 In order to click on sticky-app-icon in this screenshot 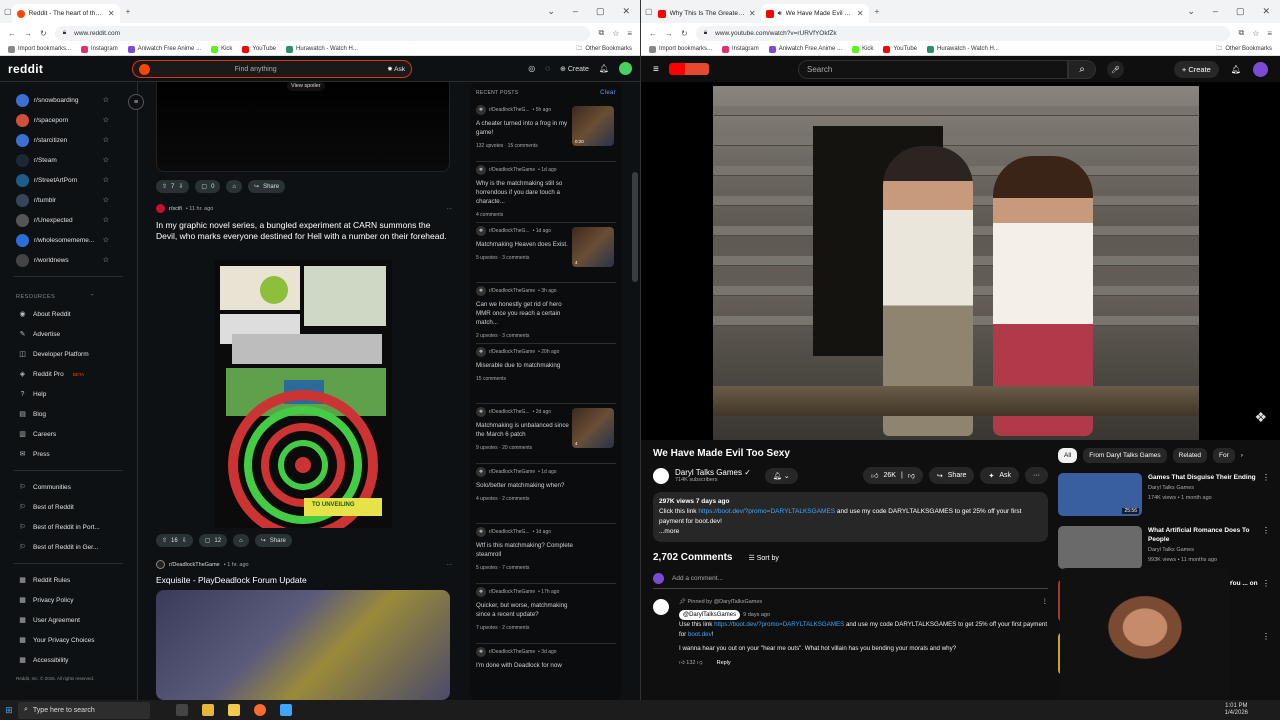, I will do `click(234, 710)`.